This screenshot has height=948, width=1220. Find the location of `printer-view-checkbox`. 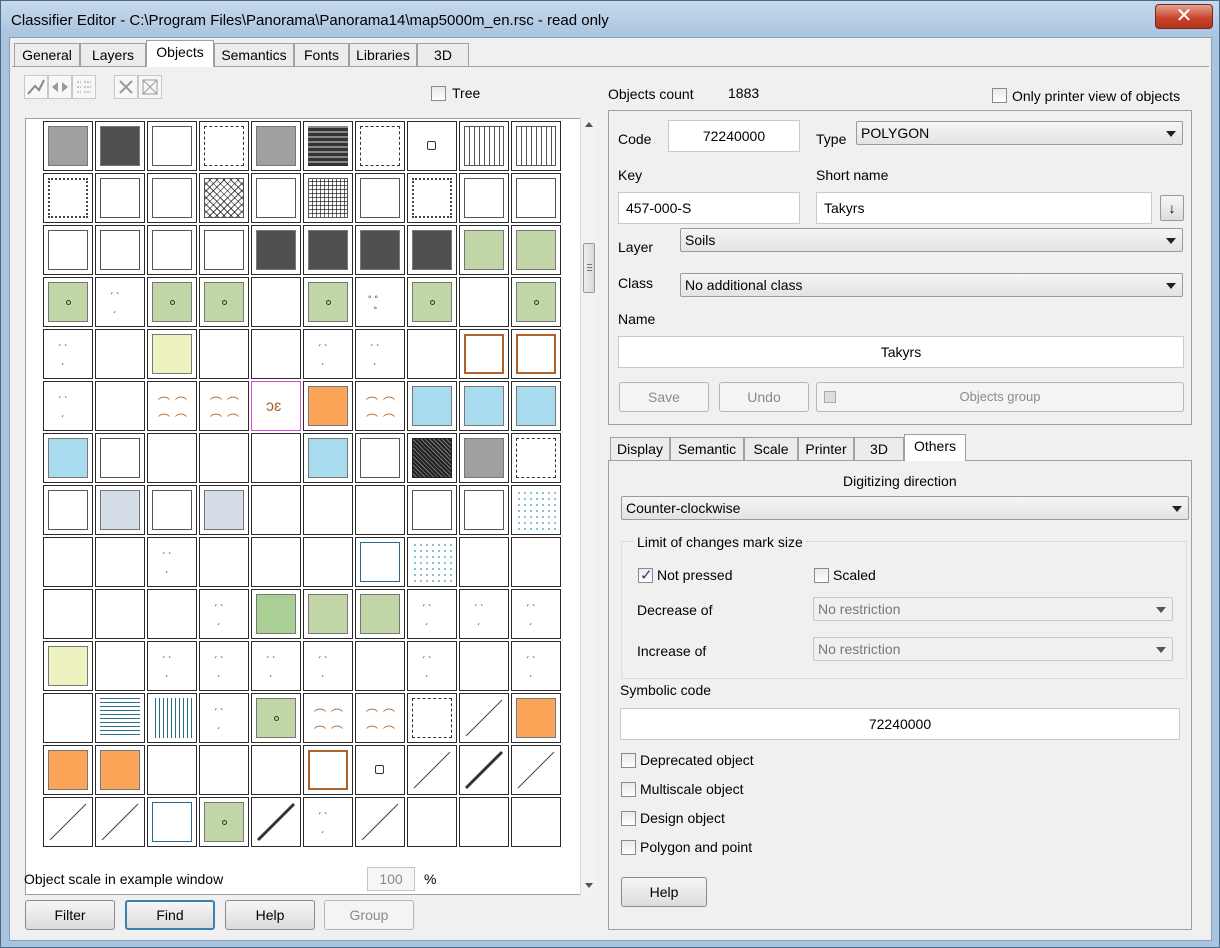

printer-view-checkbox is located at coordinates (999, 95).